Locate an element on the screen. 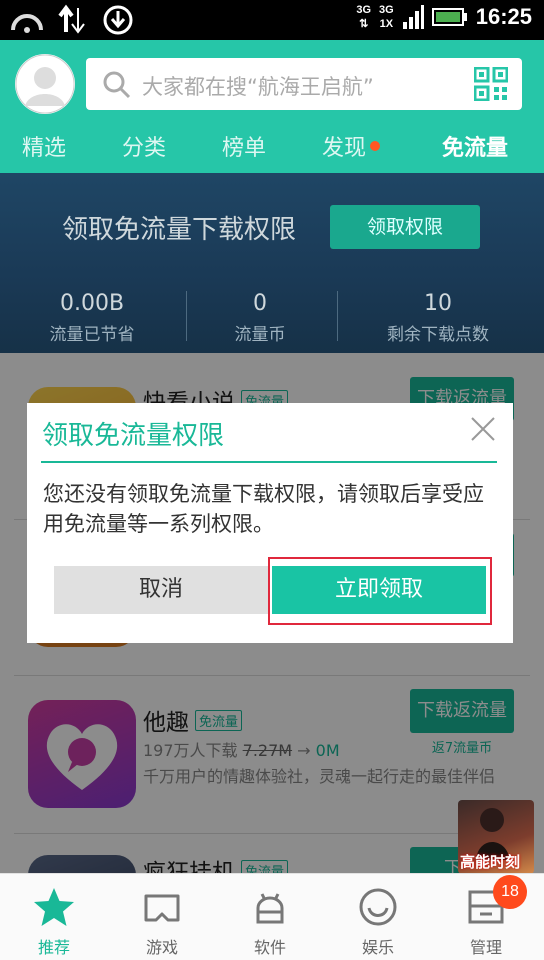  stat-value: 0.00B is located at coordinates (92, 303).